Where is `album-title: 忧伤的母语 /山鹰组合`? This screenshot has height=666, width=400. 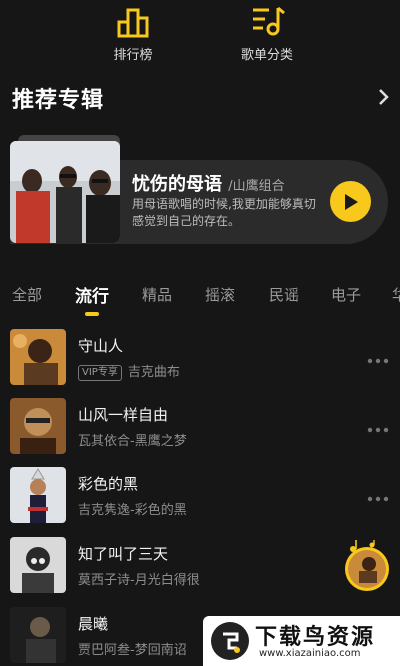
album-title: 忧伤的母语 /山鹰组合 is located at coordinates (208, 183).